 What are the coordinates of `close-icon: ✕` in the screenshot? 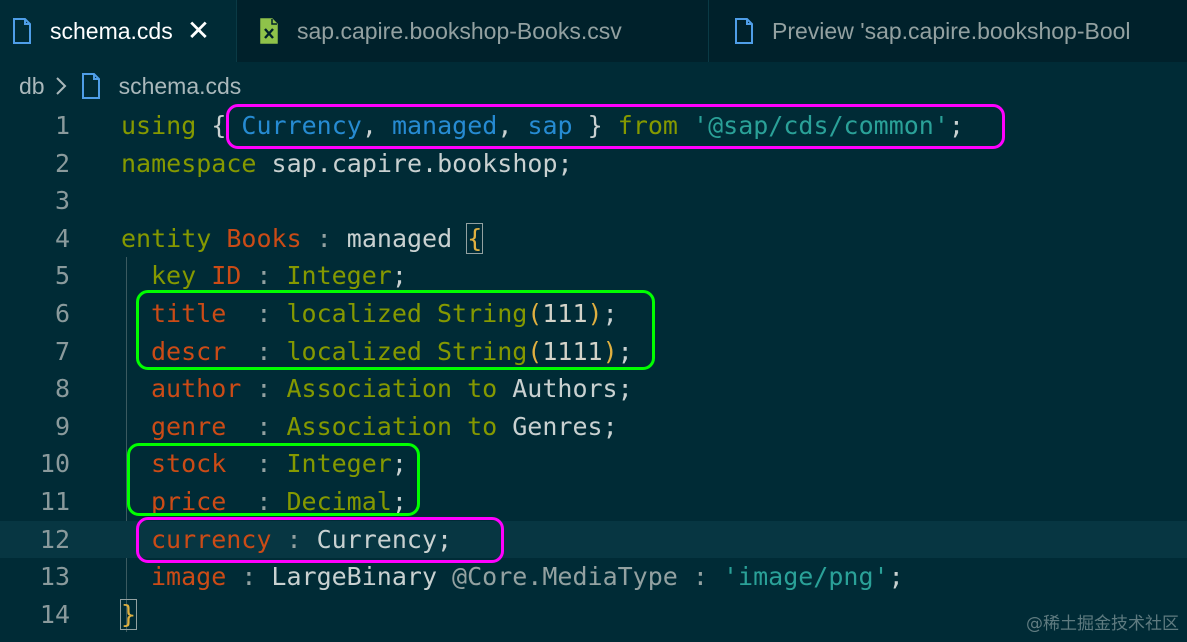 It's located at (198, 31).